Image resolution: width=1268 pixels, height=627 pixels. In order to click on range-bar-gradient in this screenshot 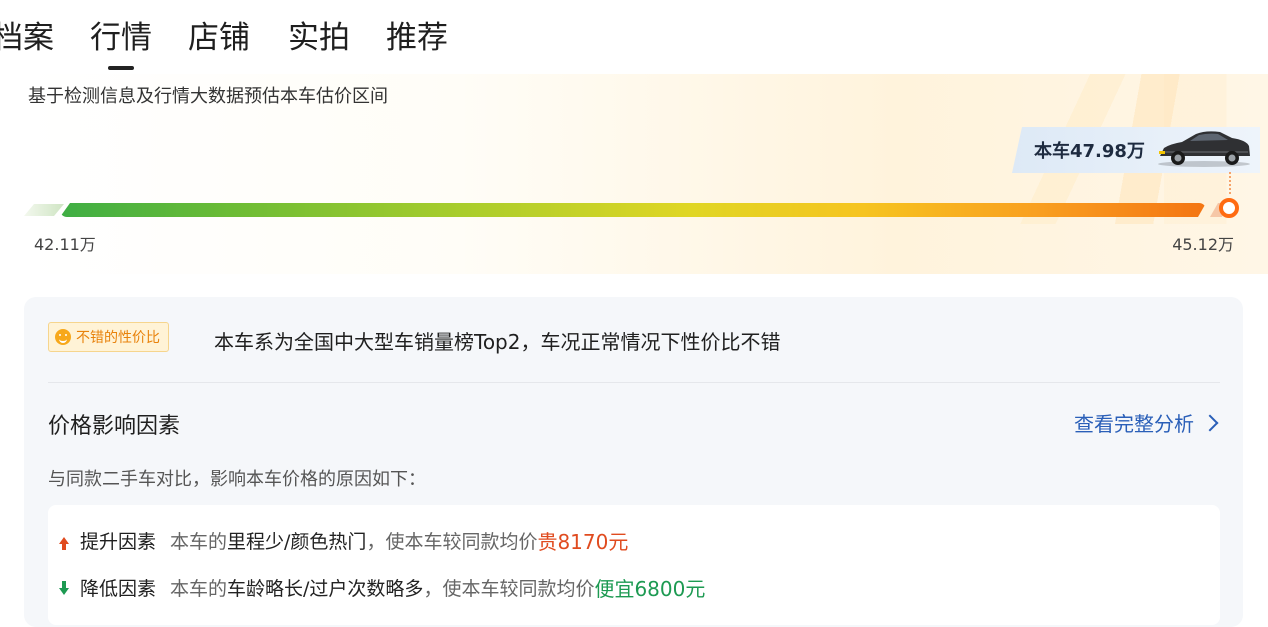, I will do `click(633, 210)`.